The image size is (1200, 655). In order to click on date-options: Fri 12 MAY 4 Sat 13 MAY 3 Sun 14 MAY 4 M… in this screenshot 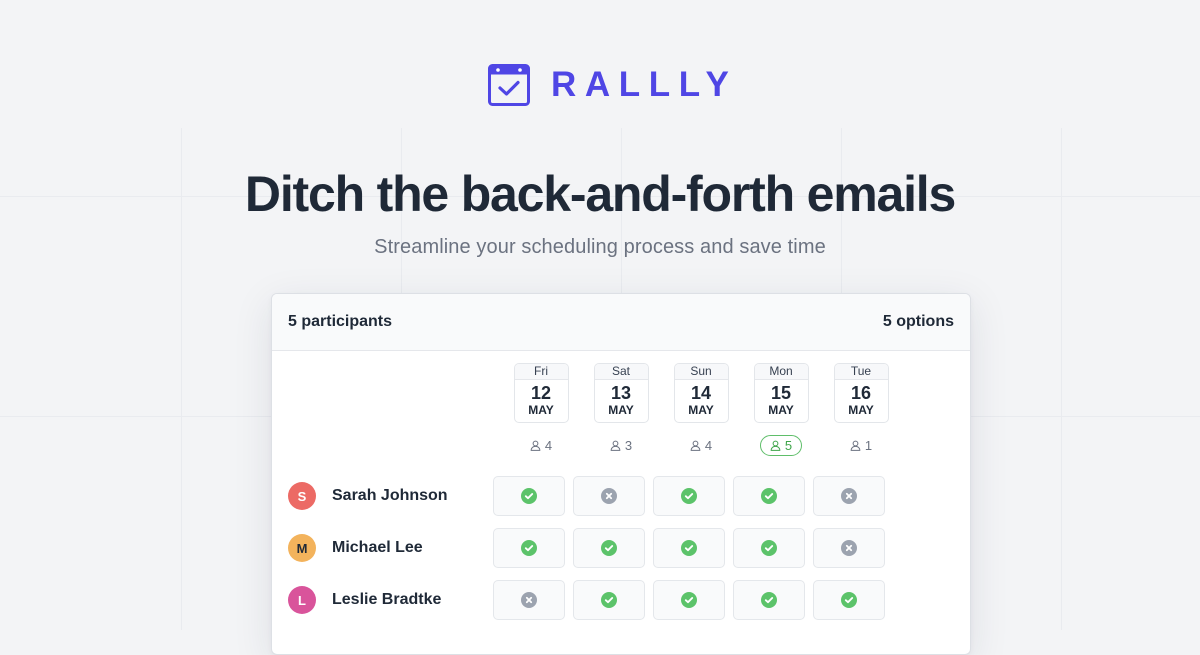, I will do `click(701, 409)`.